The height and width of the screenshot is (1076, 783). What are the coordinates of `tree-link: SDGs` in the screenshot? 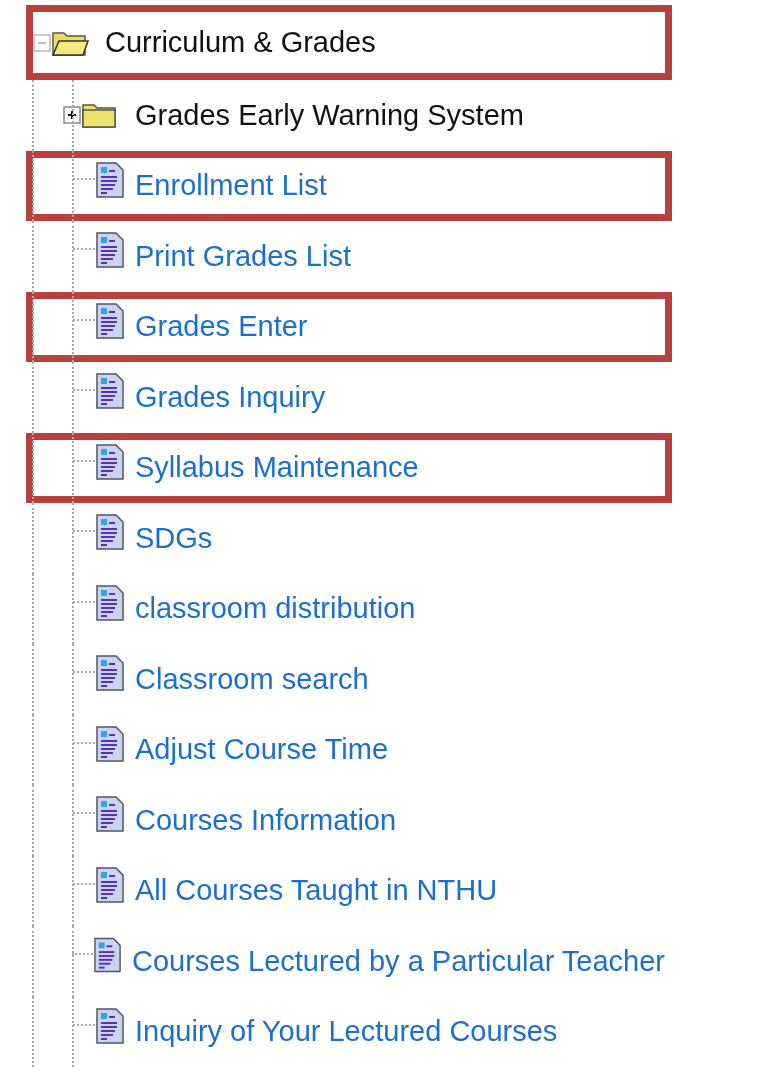 It's located at (174, 538).